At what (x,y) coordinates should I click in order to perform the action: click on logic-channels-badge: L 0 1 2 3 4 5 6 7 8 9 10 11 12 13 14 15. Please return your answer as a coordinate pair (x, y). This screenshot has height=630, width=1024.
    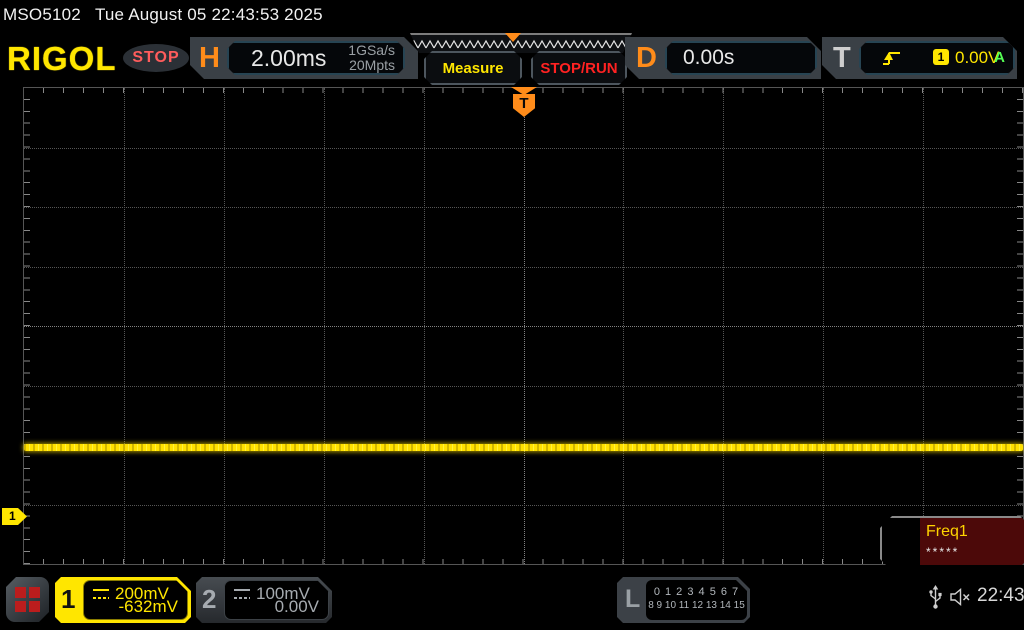
    Looking at the image, I should click on (683, 600).